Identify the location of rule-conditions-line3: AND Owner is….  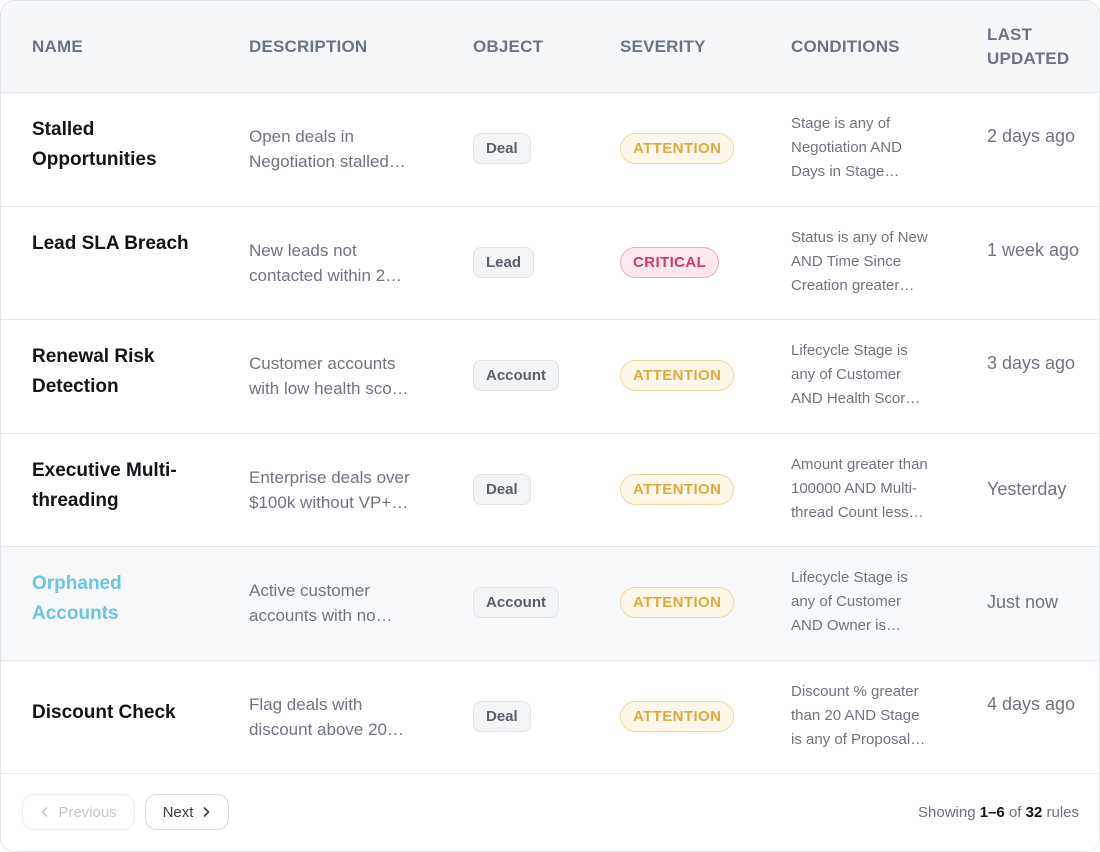
(846, 625).